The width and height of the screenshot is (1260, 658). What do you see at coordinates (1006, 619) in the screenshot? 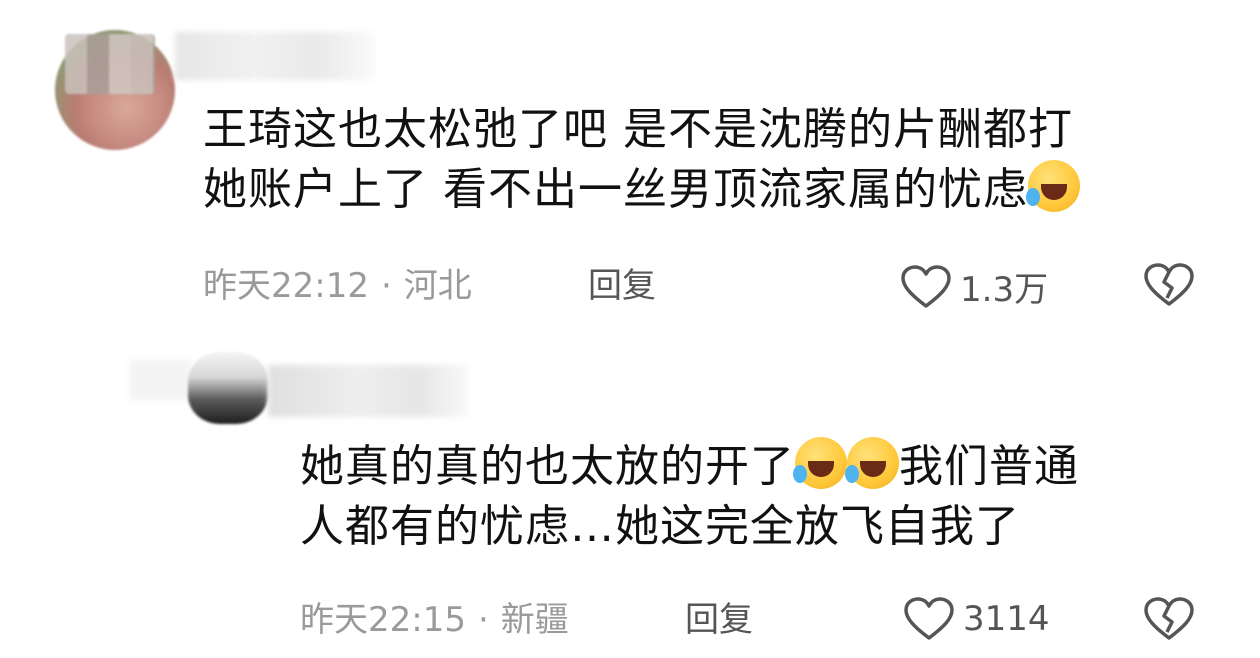
I see `like-count: 3114` at bounding box center [1006, 619].